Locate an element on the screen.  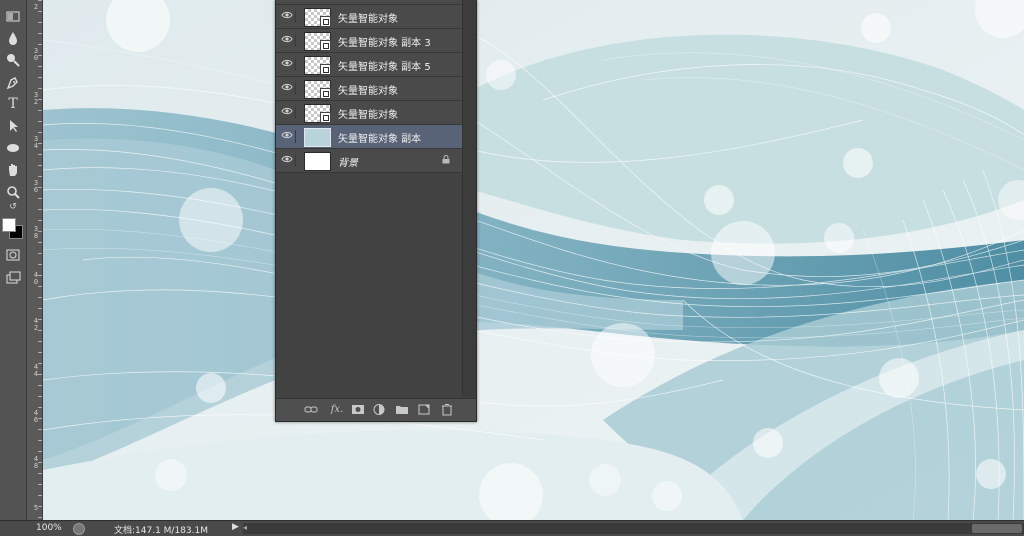
zoom-icon is located at coordinates (13, 192).